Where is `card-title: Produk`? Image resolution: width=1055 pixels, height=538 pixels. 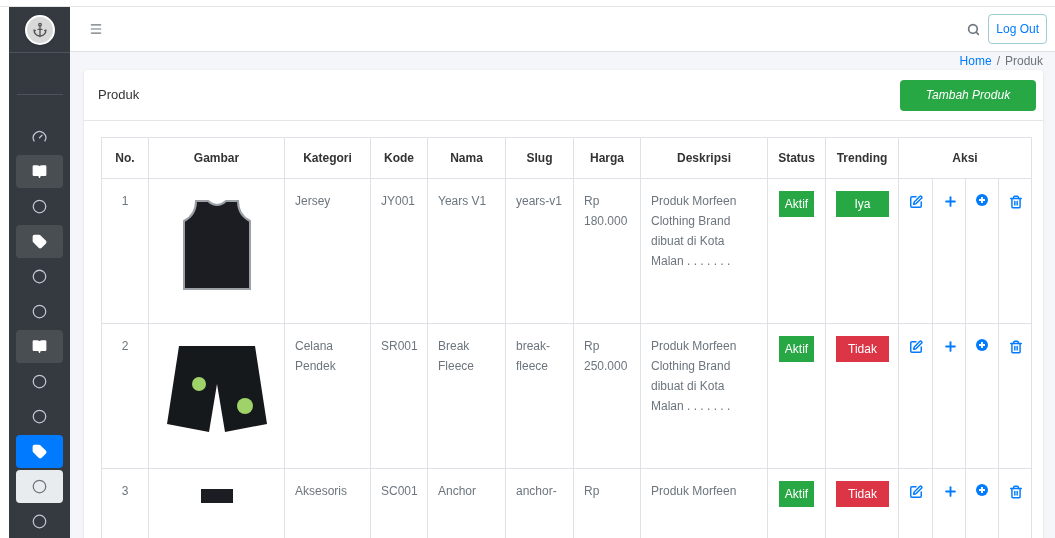
card-title: Produk is located at coordinates (119, 95).